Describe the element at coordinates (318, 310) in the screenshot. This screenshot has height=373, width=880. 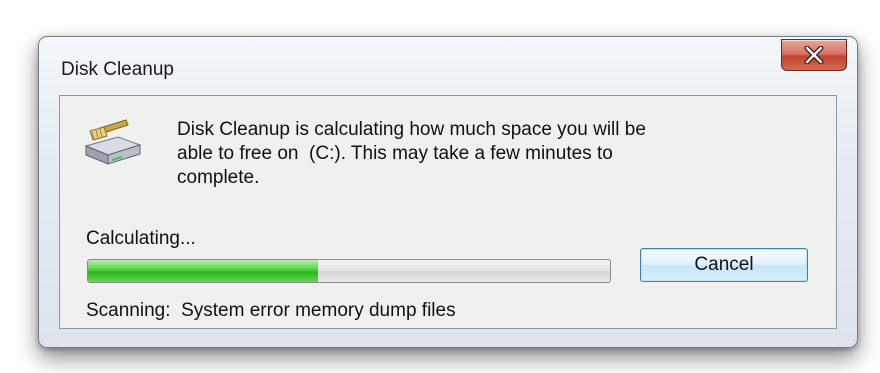
I see `scanning-item: System error memory dump files` at that location.